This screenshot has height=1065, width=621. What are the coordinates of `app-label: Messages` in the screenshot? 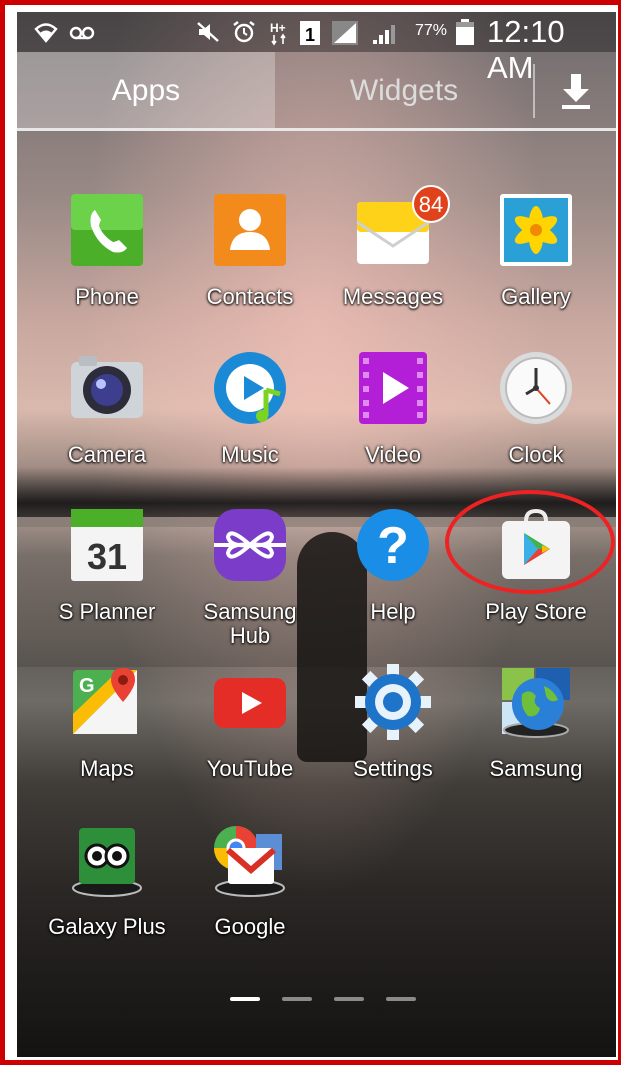 It's located at (393, 296).